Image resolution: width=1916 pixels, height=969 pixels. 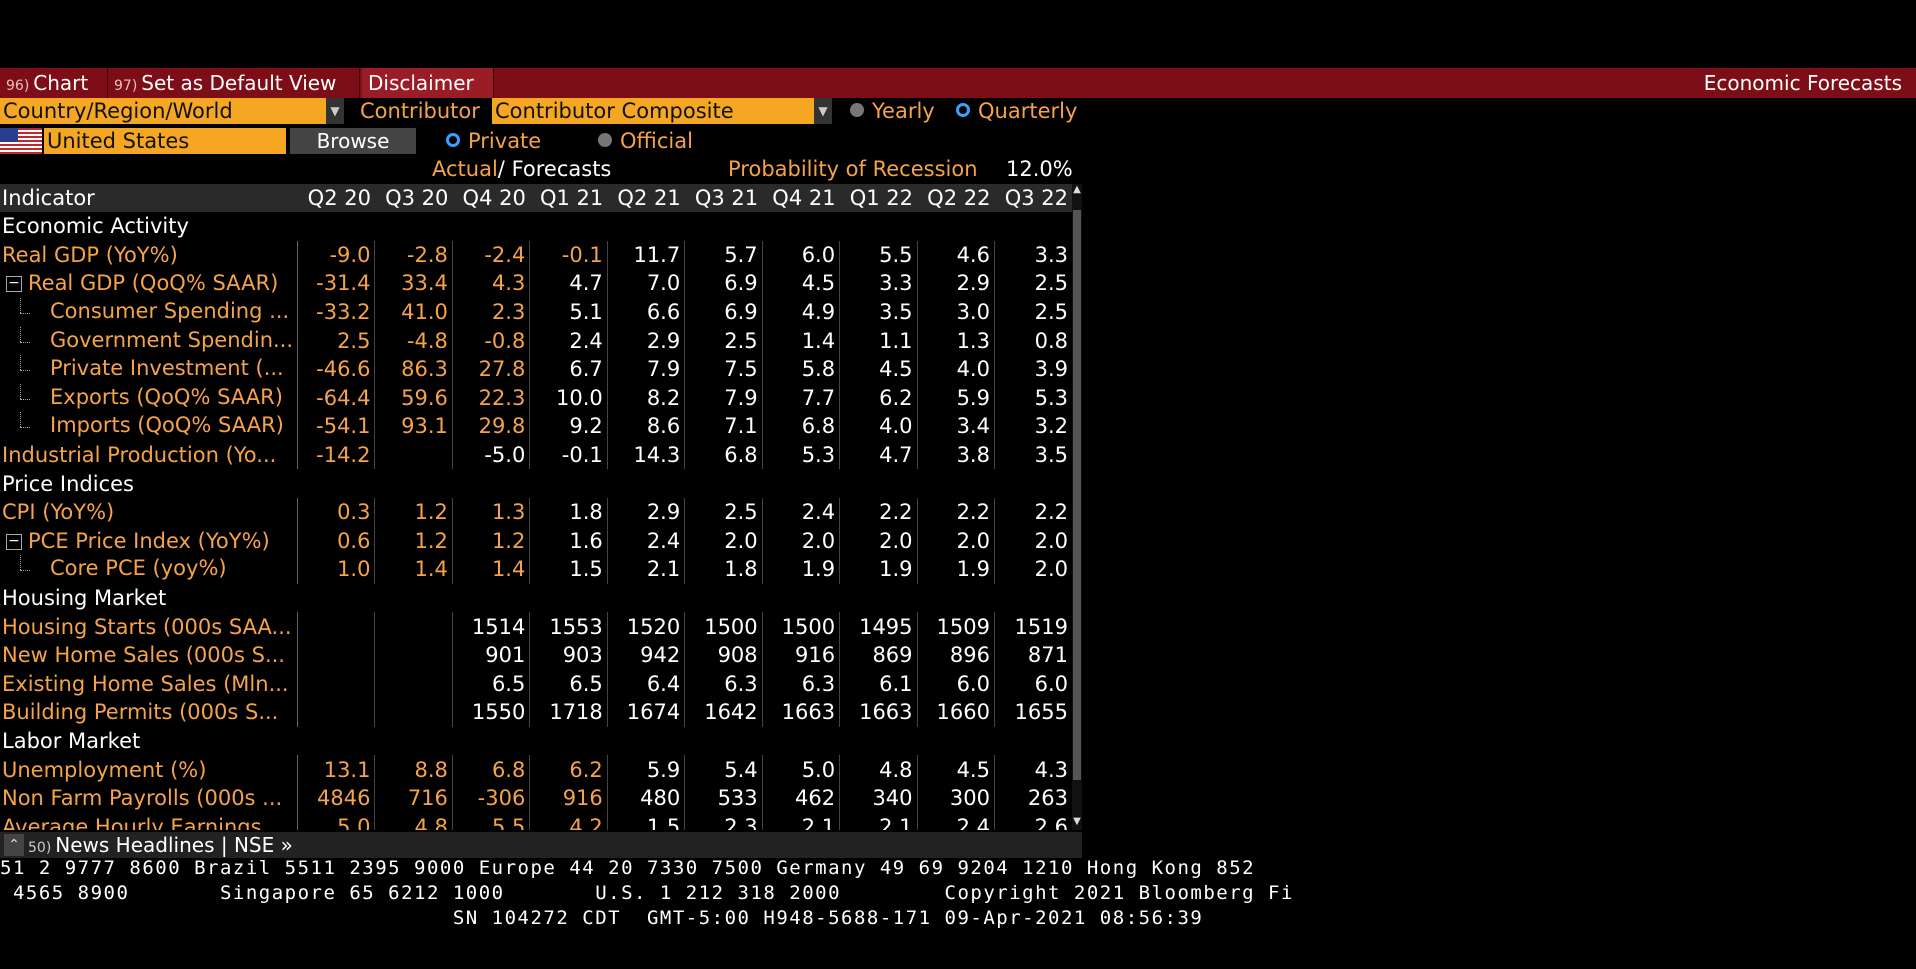 What do you see at coordinates (723, 569) in the screenshot?
I see `value-cell: 1.8` at bounding box center [723, 569].